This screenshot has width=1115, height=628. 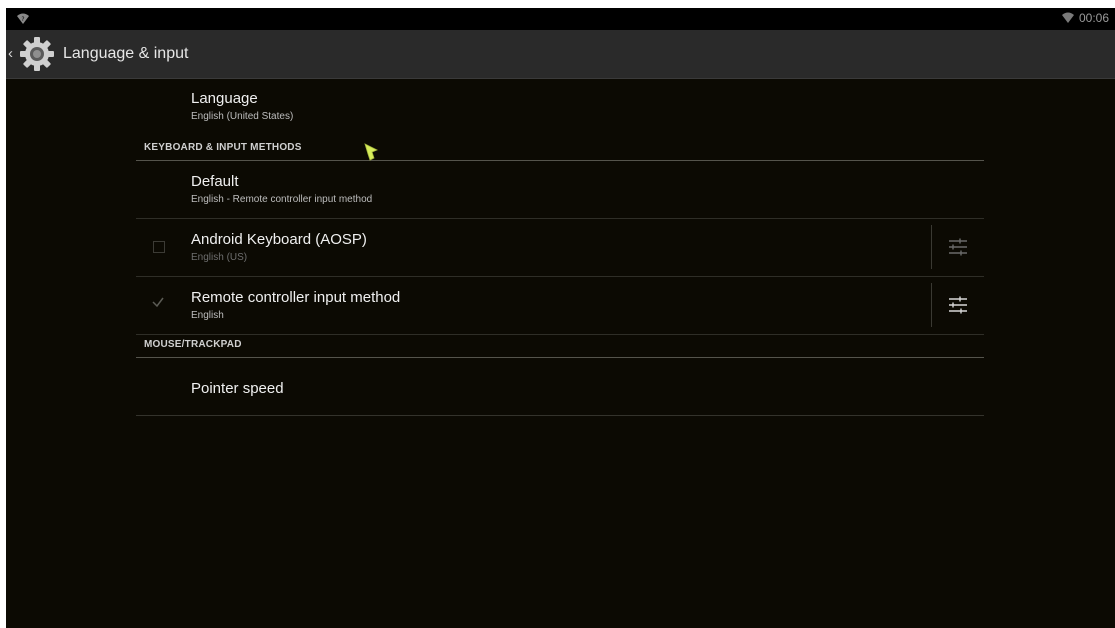 I want to click on remote-controller-checkbox, so click(x=158, y=302).